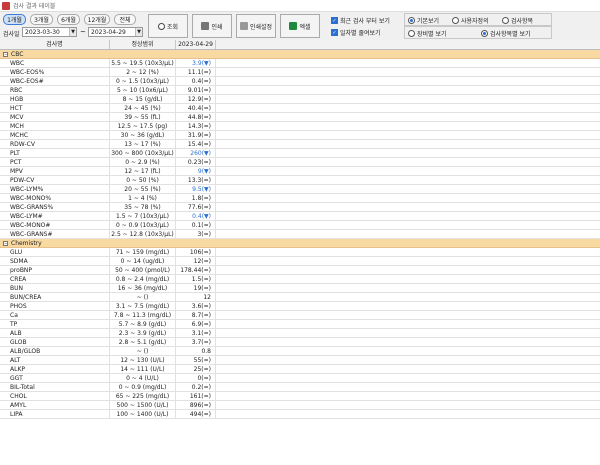 This screenshot has height=465, width=600. Describe the element at coordinates (196, 225) in the screenshot. I see `result-cell: 0.1(=)` at that location.